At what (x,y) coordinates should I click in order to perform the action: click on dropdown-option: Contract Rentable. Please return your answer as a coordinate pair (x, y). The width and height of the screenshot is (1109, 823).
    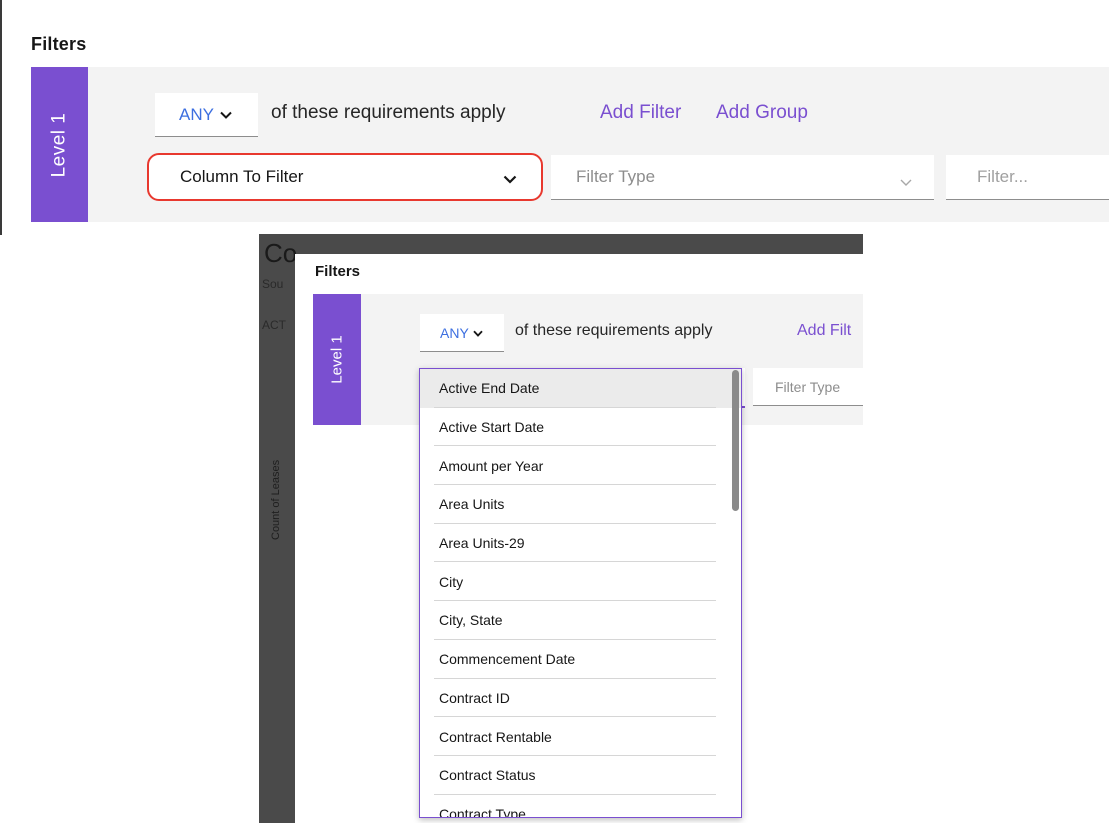
    Looking at the image, I should click on (580, 736).